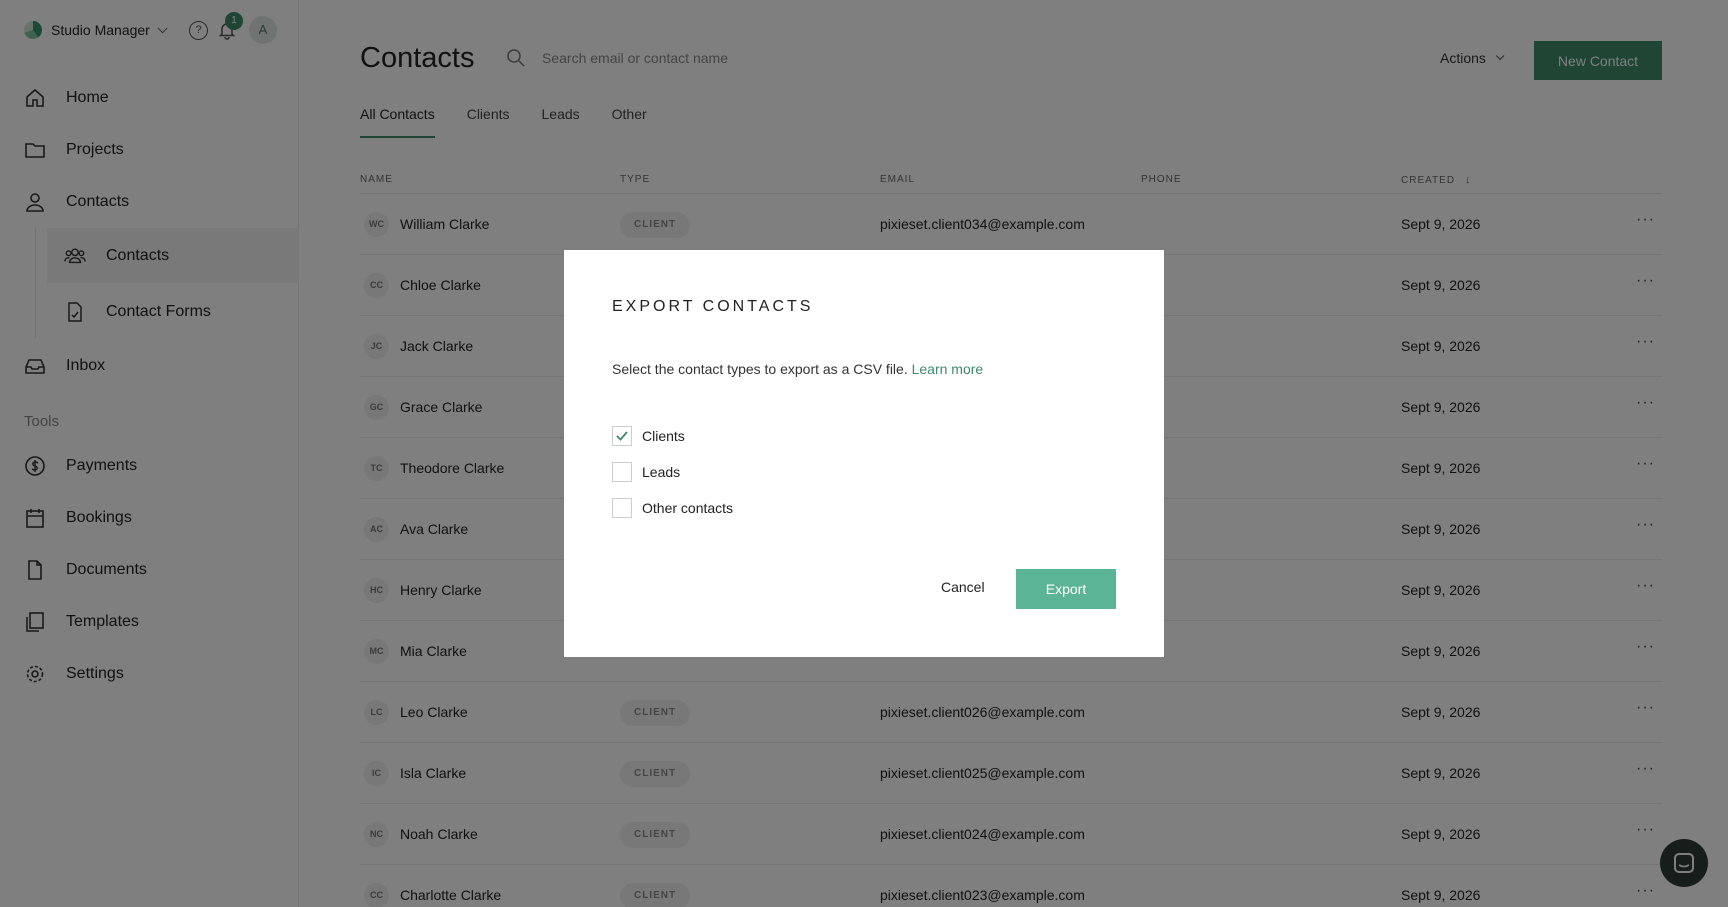 The image size is (1728, 907). I want to click on option-clients: Clients, so click(648, 436).